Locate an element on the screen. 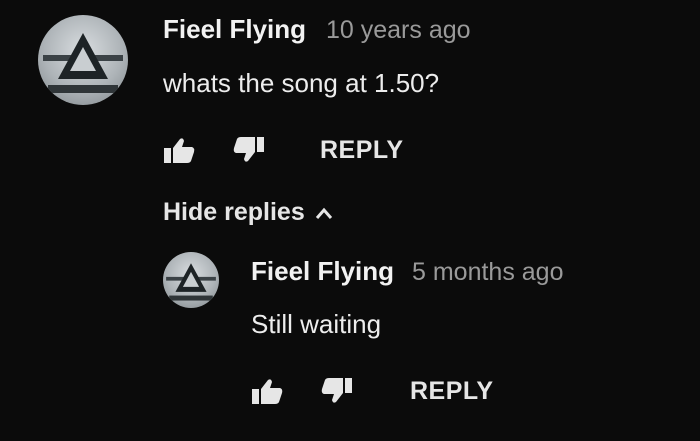 Image resolution: width=700 pixels, height=441 pixels. reply-text: Still waiting is located at coordinates (316, 324).